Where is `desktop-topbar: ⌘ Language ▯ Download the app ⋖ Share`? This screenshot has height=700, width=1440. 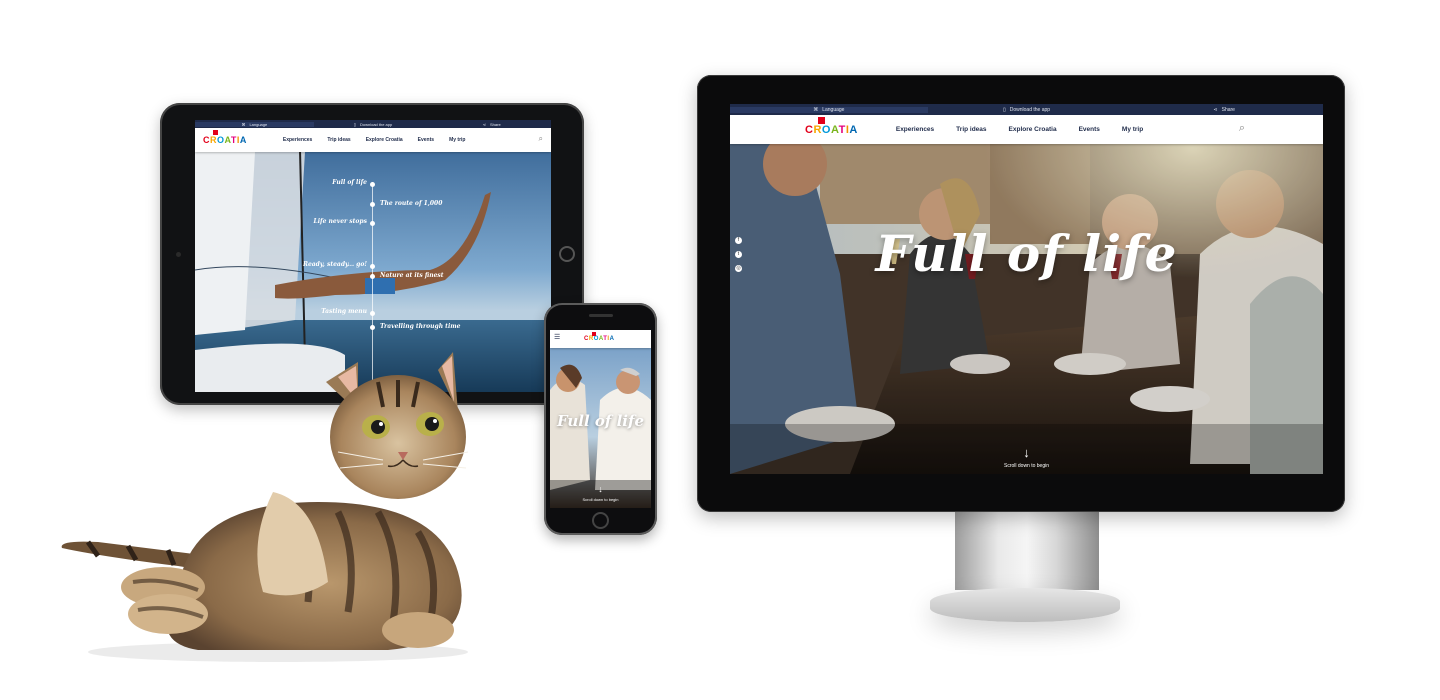
desktop-topbar: ⌘ Language ▯ Download the app ⋖ Share is located at coordinates (1026, 109).